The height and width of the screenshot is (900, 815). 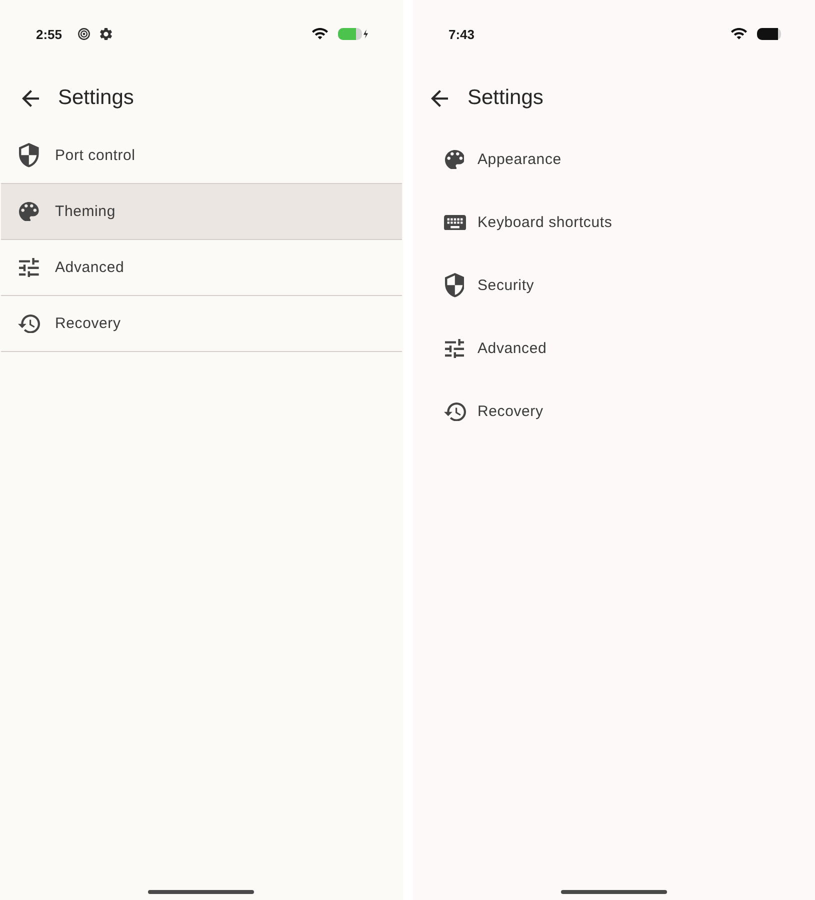 I want to click on settings-item: Appearance, so click(x=613, y=159).